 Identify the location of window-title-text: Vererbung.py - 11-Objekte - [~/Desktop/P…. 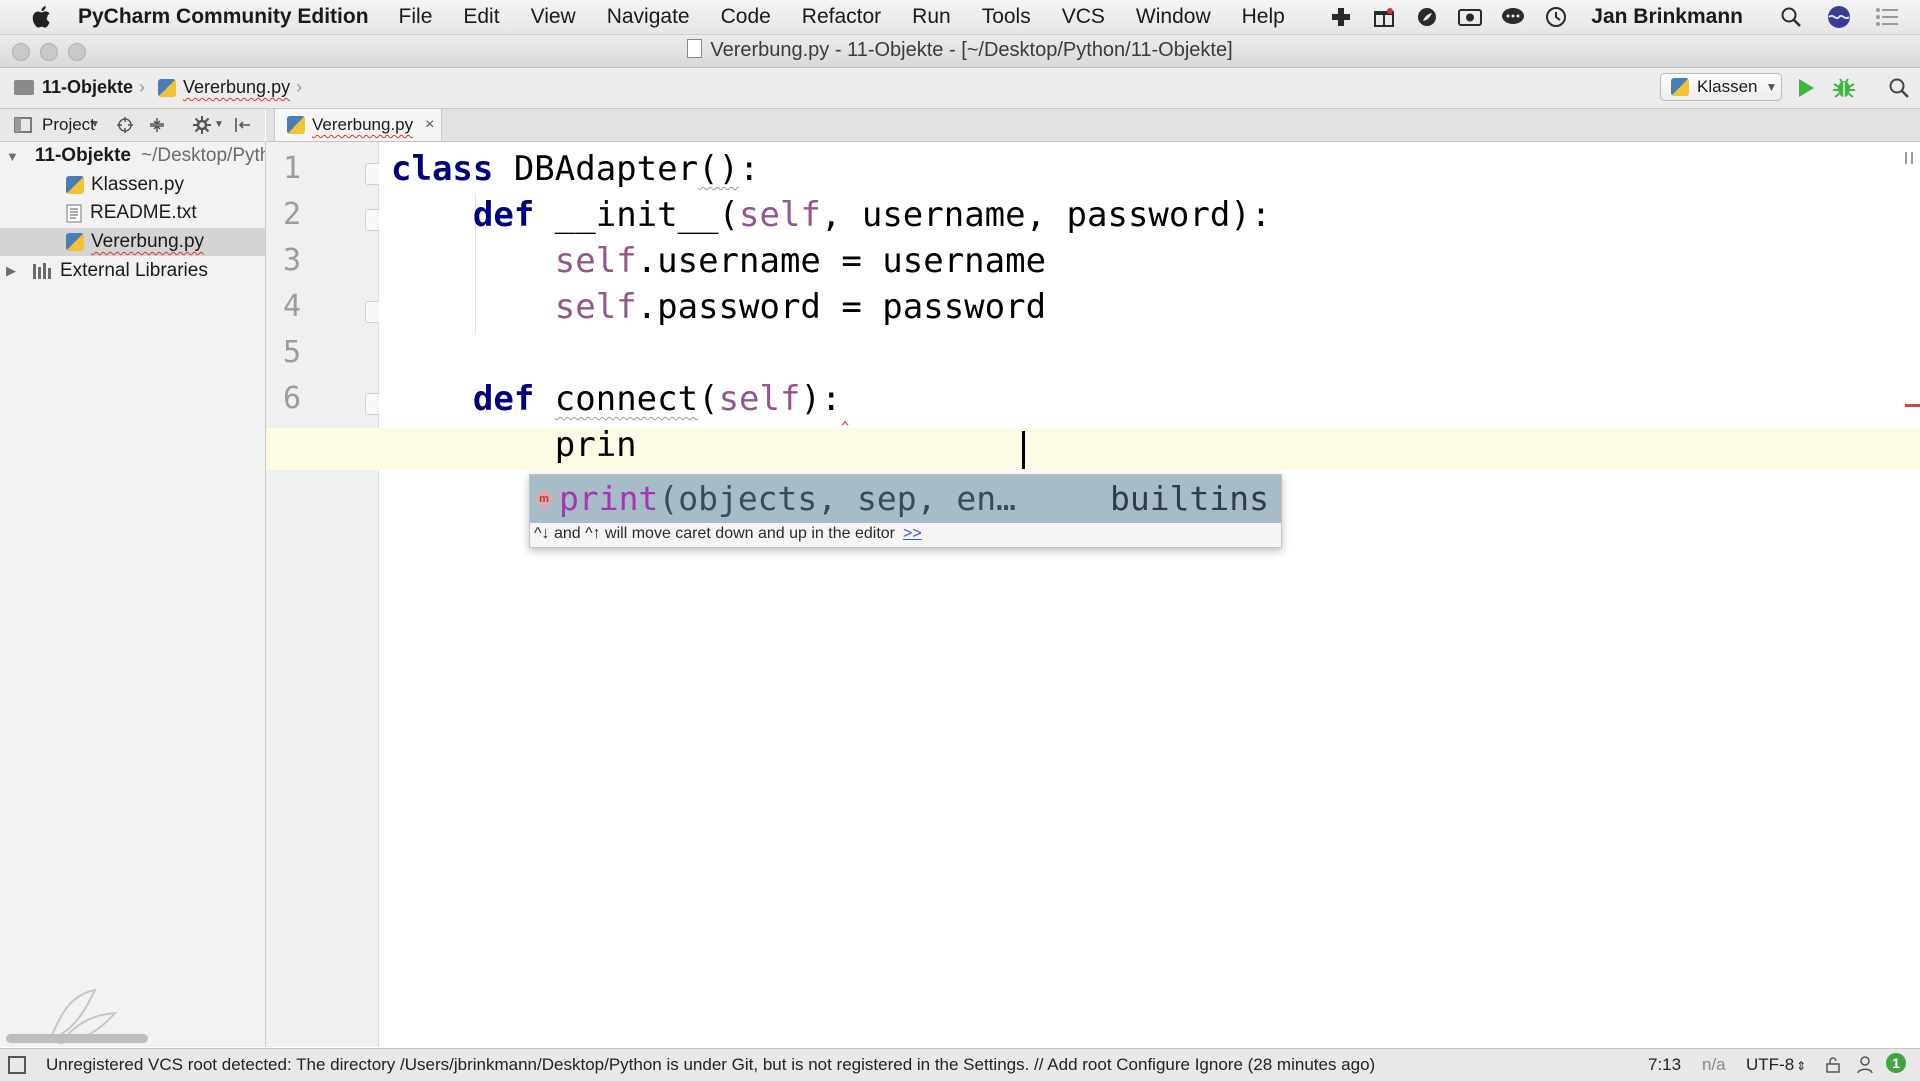
(971, 50).